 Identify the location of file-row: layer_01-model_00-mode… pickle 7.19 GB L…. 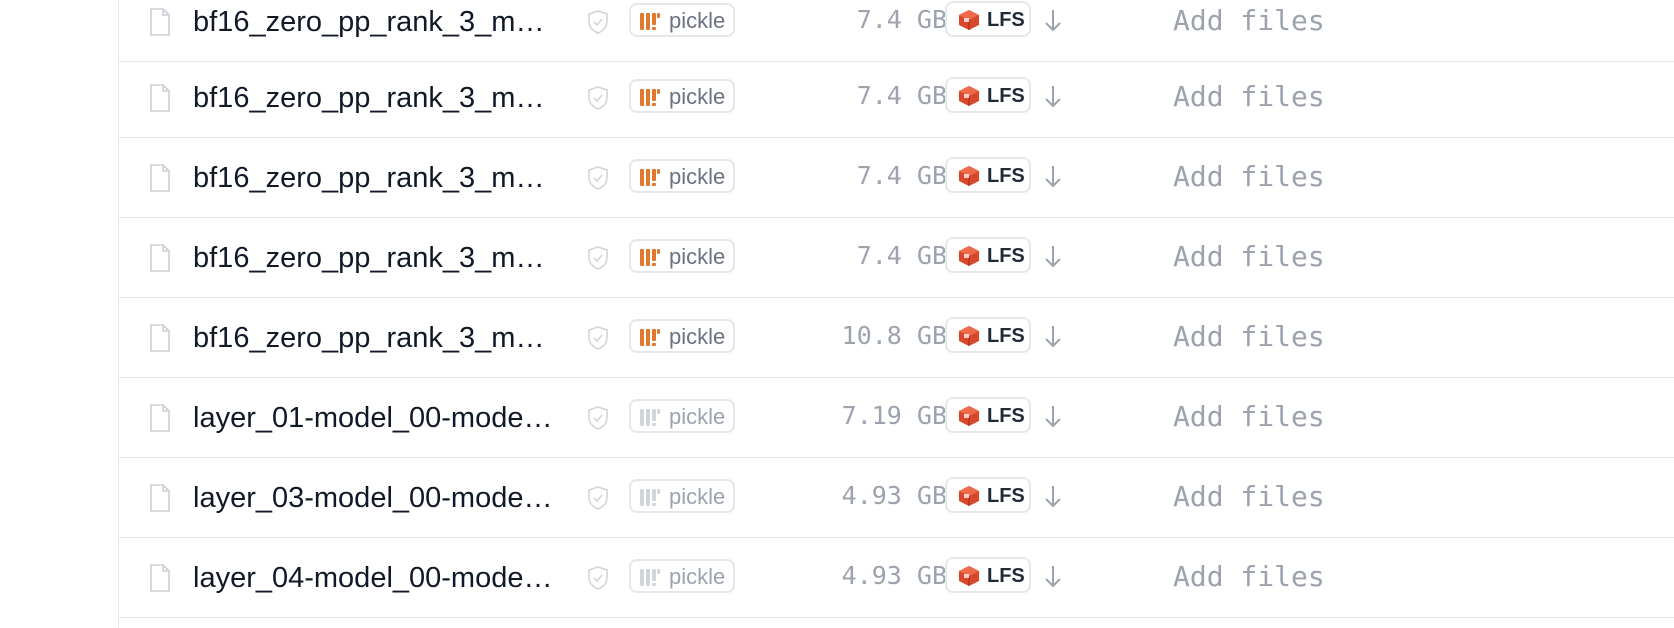
(896, 418).